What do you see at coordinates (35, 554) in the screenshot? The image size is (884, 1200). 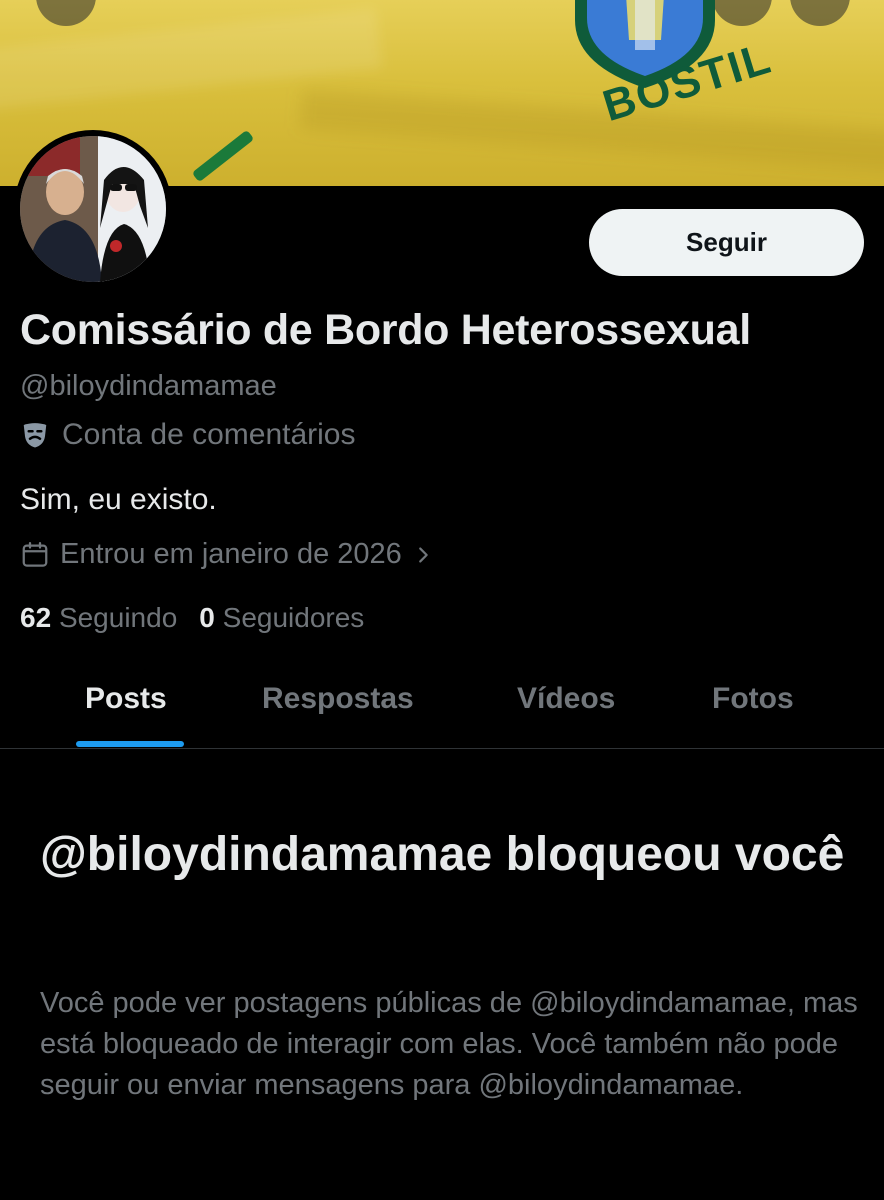 I see `calendar-icon` at bounding box center [35, 554].